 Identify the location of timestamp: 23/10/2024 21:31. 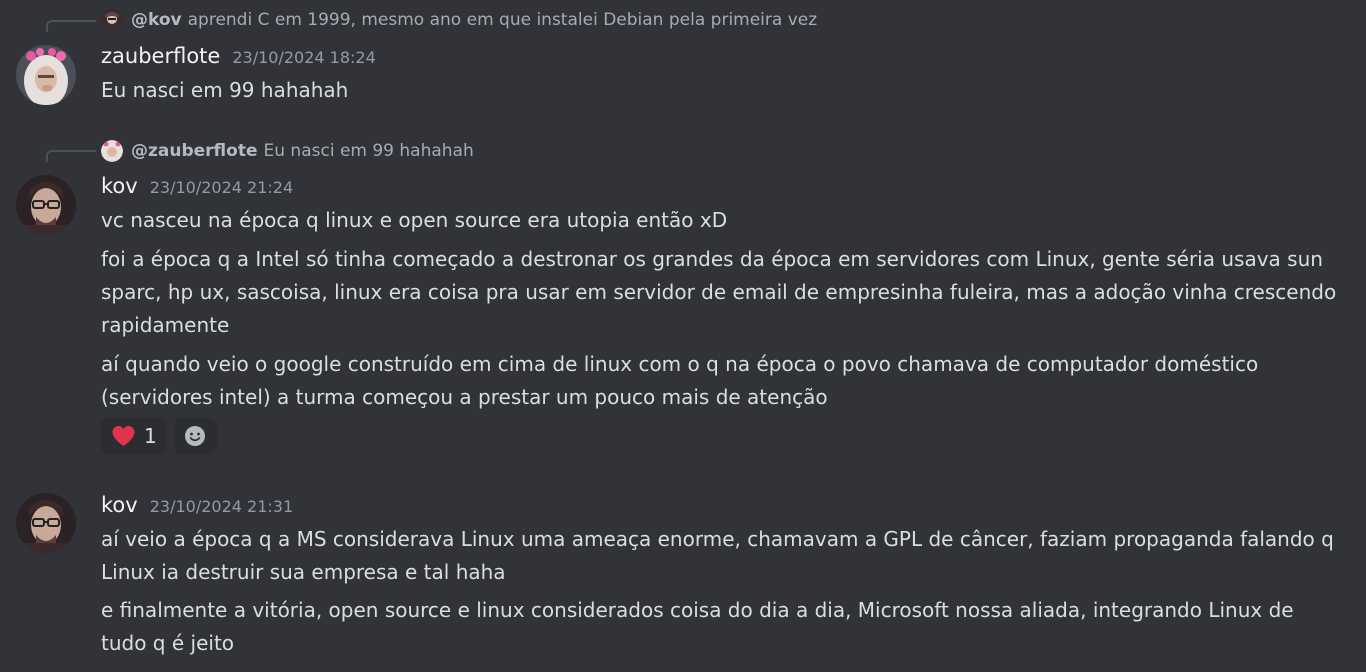
(221, 506).